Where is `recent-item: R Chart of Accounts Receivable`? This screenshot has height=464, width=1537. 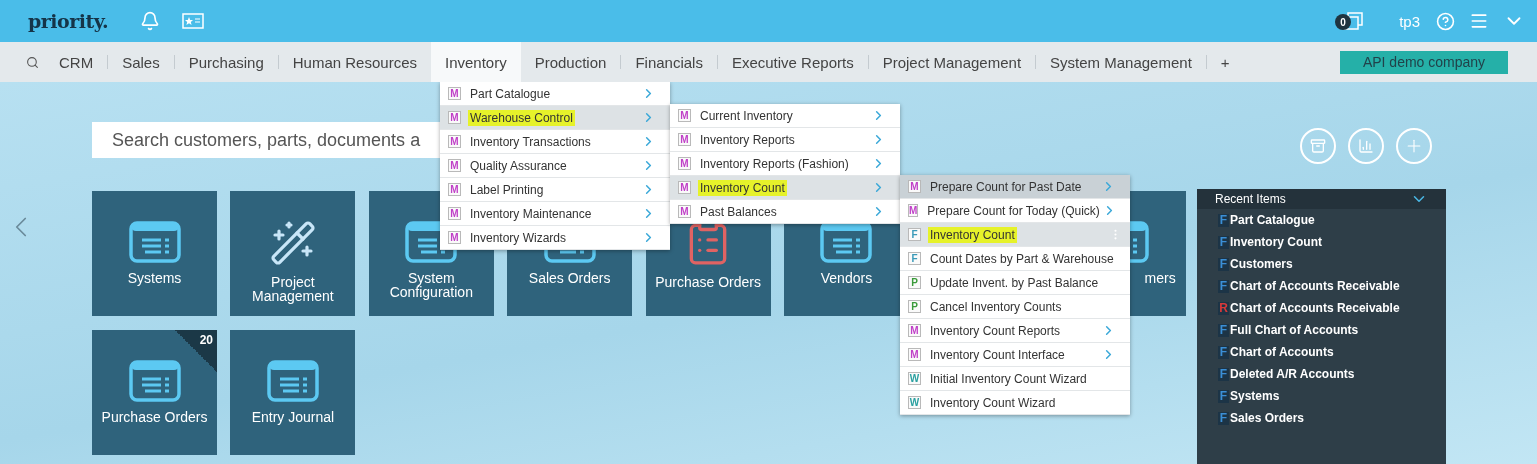 recent-item: R Chart of Accounts Receivable is located at coordinates (1321, 308).